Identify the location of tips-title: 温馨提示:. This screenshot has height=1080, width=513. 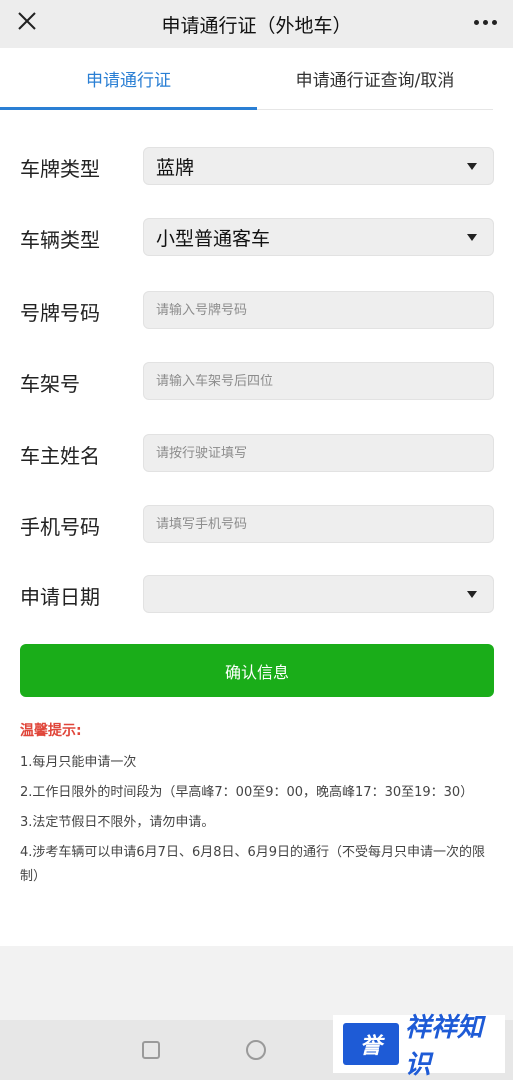
(51, 731).